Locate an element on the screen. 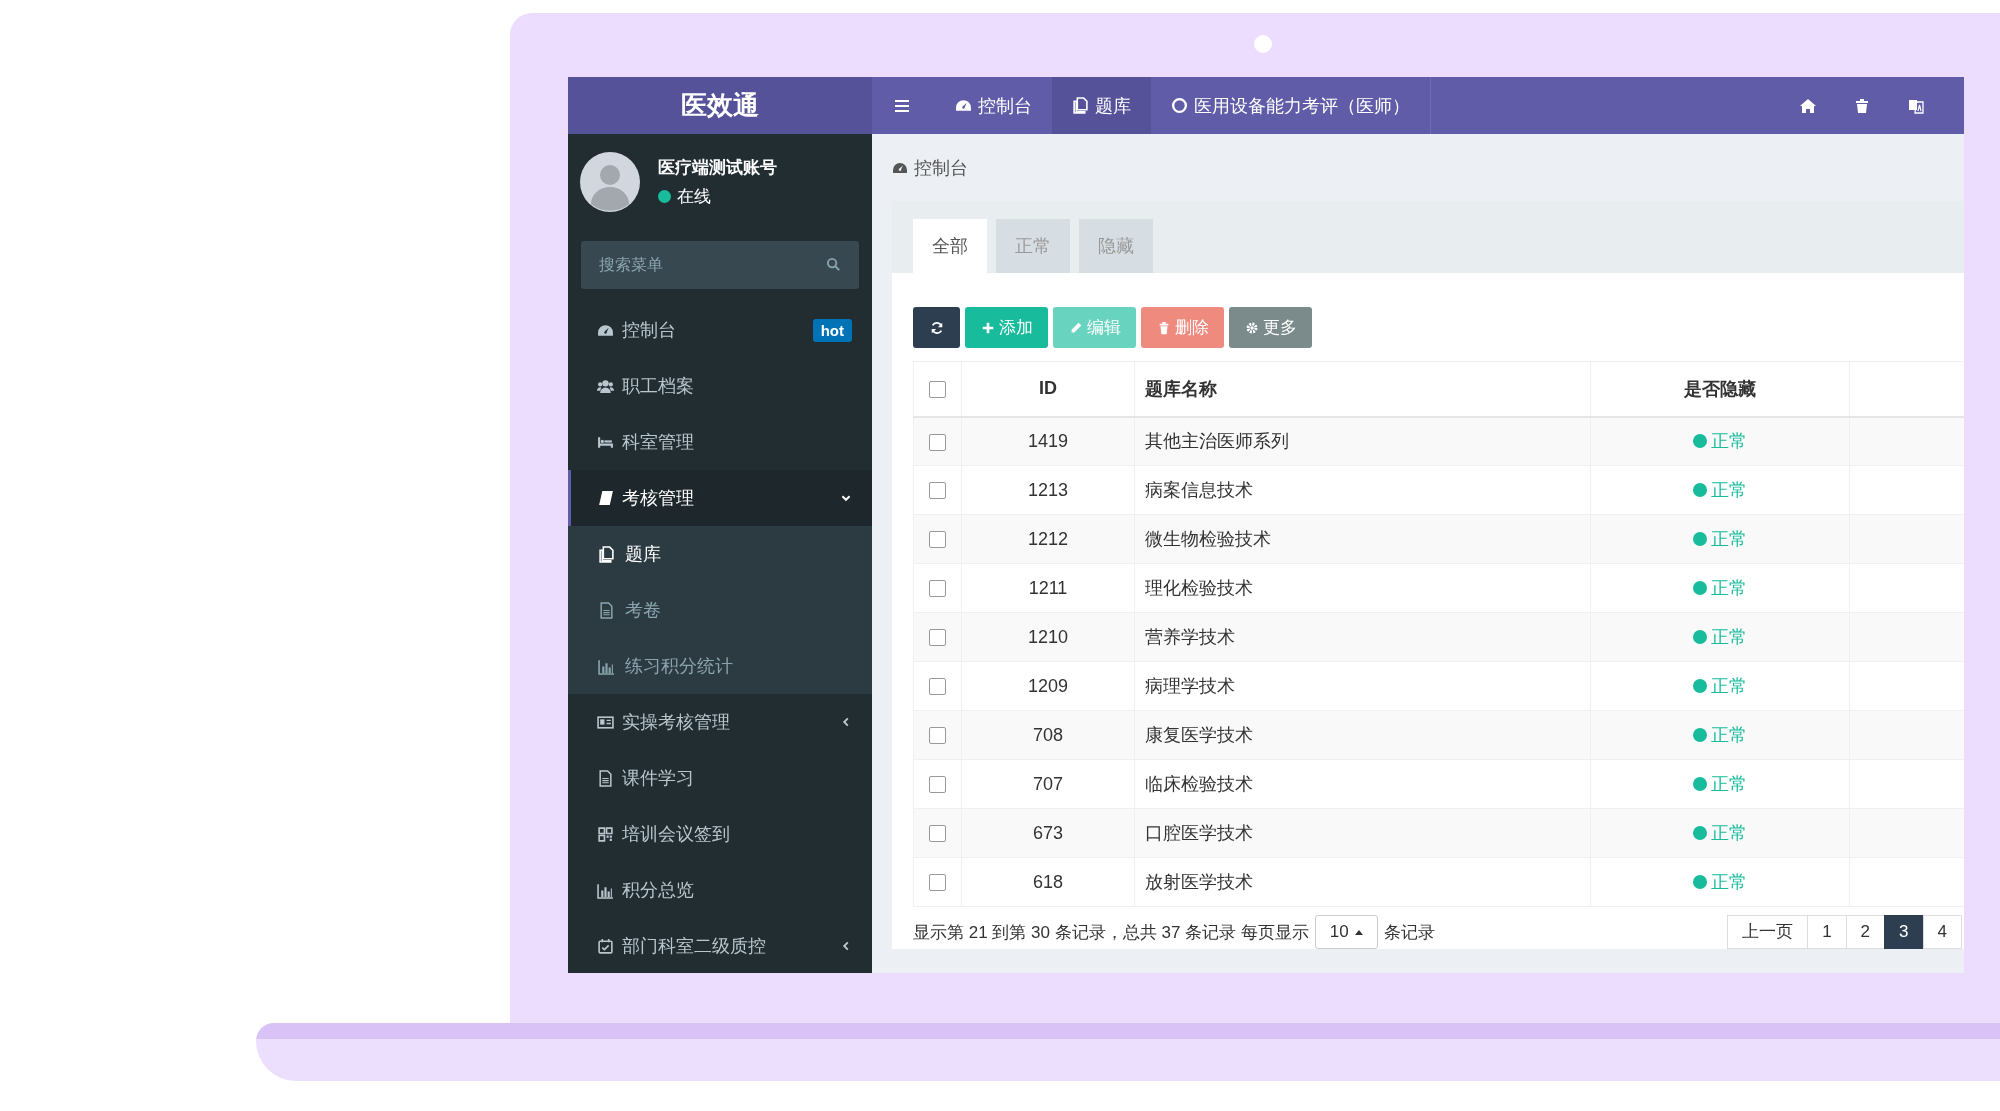  menu-item: 科室管理 is located at coordinates (720, 442).